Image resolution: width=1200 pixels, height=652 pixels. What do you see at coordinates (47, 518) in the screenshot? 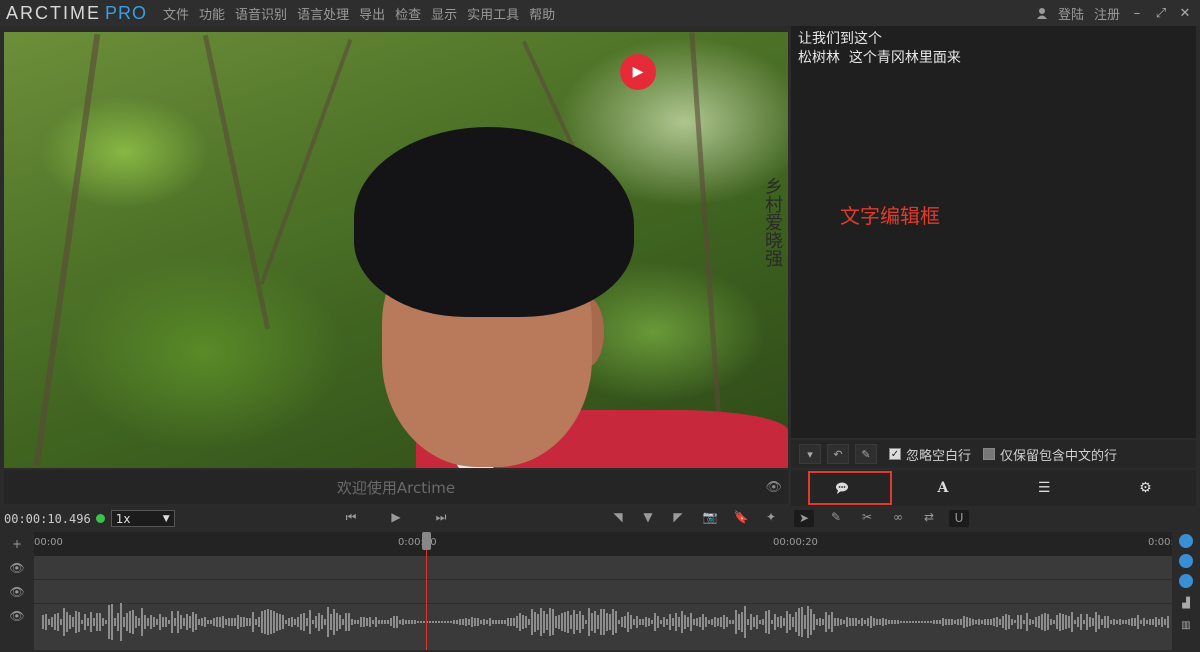
I see `current-timecode: 00:00:10.496` at bounding box center [47, 518].